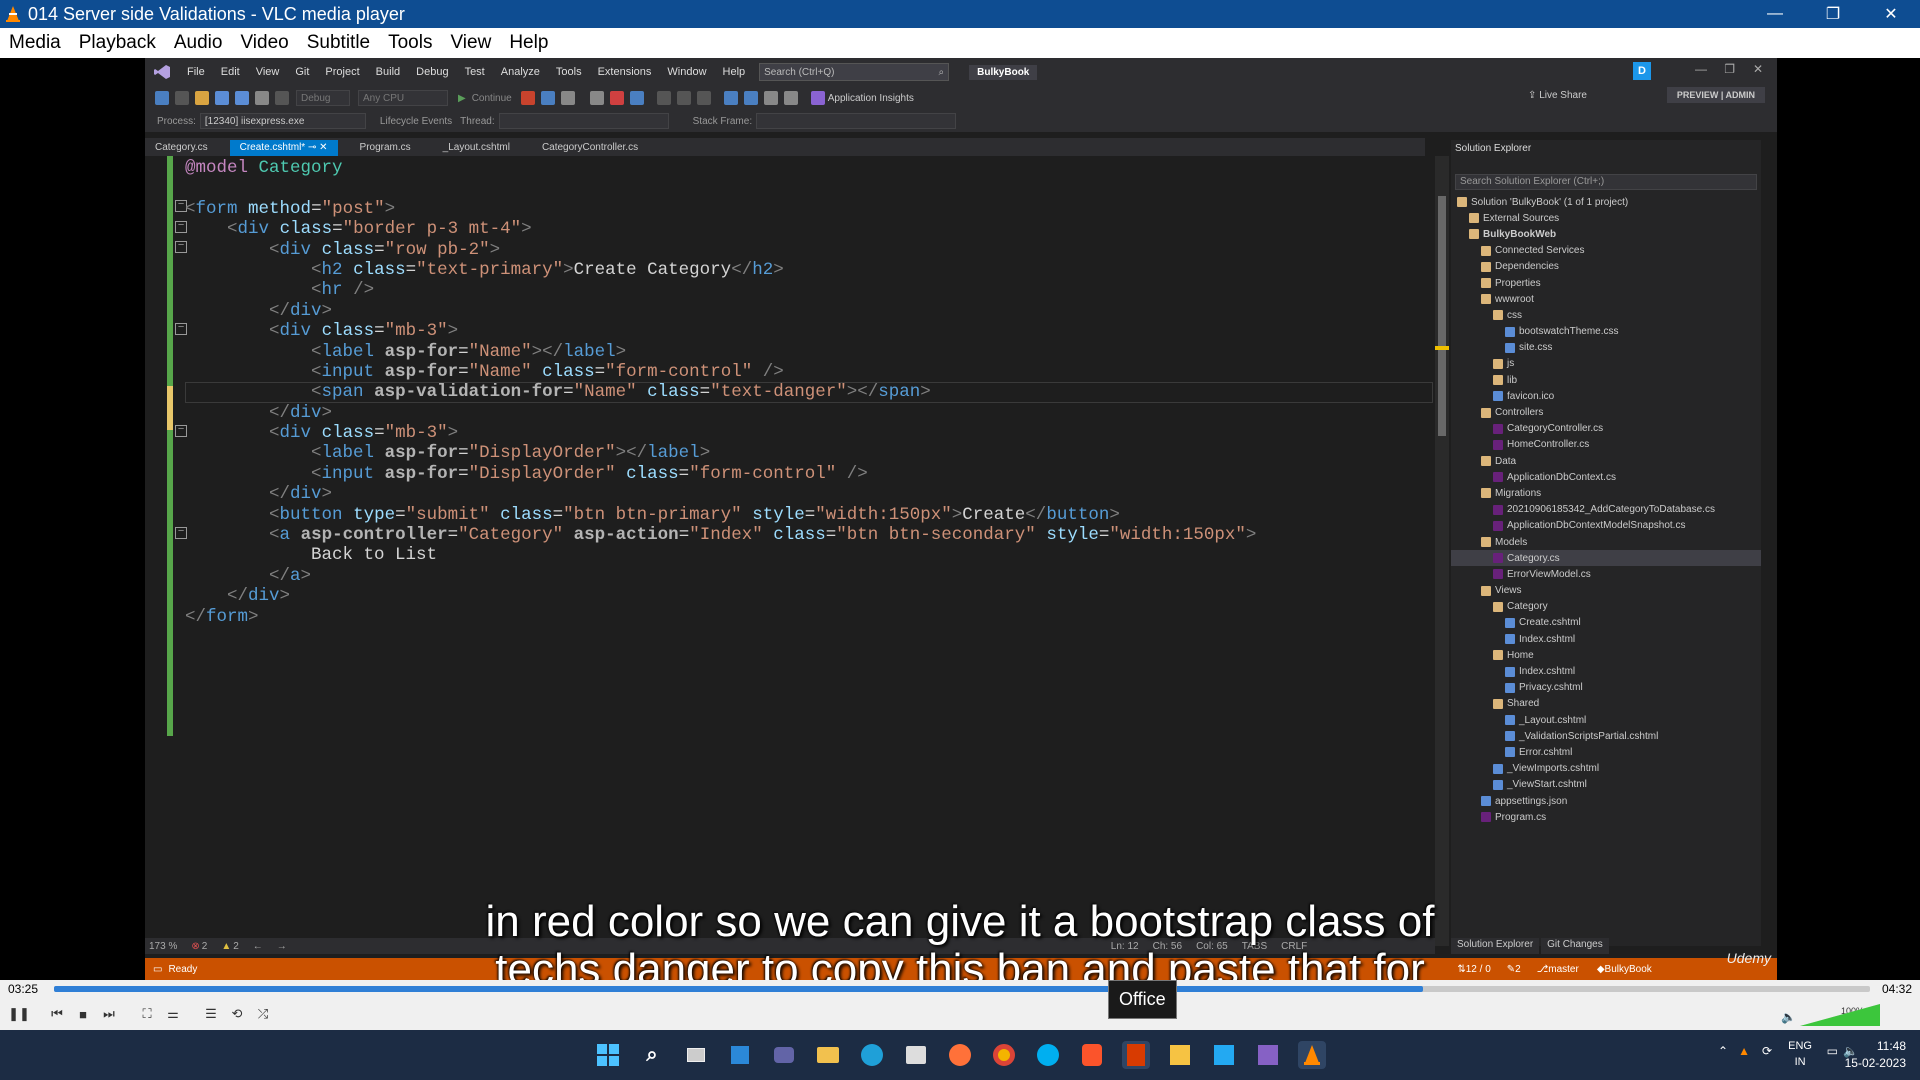 Image resolution: width=1920 pixels, height=1080 pixels. I want to click on solution-explorer-toolbar, so click(1606, 165).